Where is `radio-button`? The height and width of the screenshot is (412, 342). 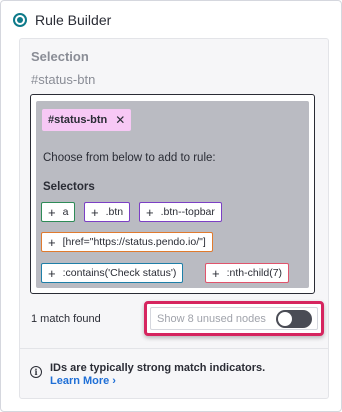 radio-button is located at coordinates (20, 20).